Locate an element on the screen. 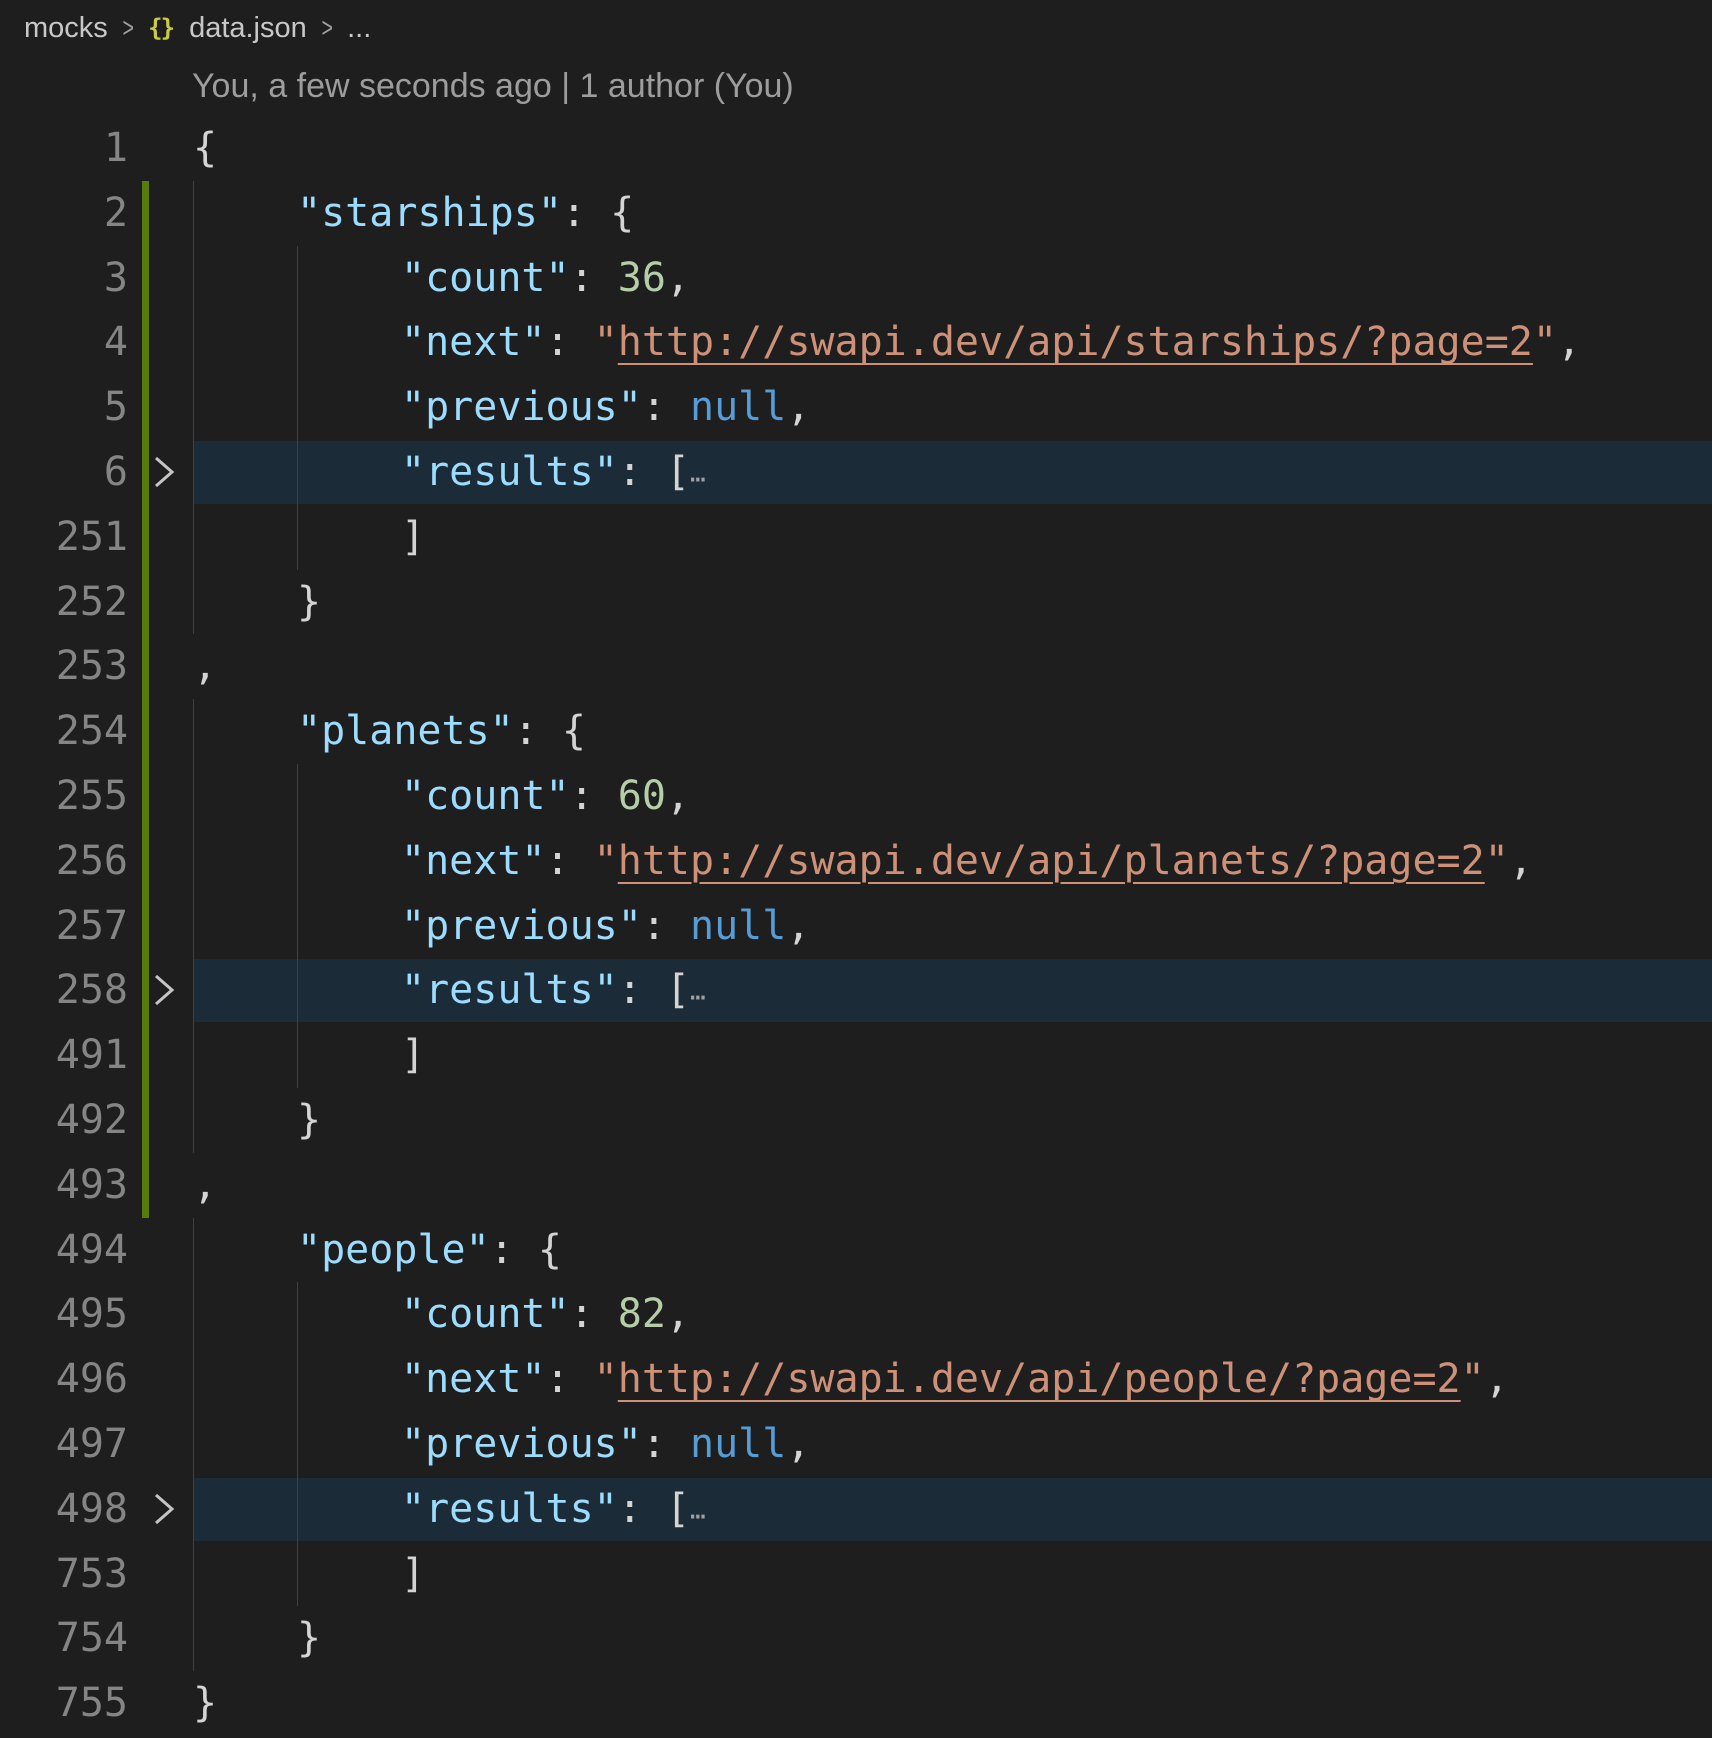 The height and width of the screenshot is (1738, 1712). json-url-link: http://swapi.dev/api/people/?page=2 is located at coordinates (1039, 1379).